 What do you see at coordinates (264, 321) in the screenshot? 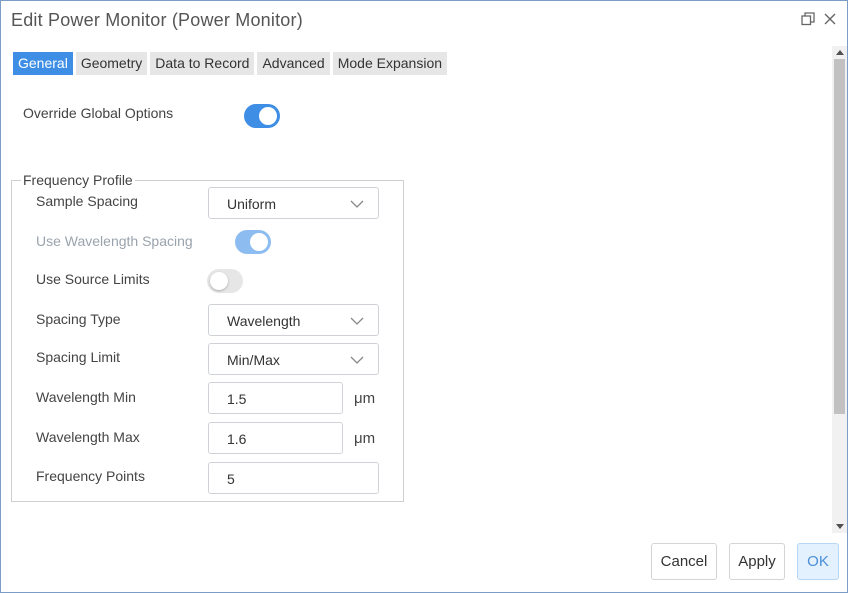
I see `spacing-type-value: Wavelength` at bounding box center [264, 321].